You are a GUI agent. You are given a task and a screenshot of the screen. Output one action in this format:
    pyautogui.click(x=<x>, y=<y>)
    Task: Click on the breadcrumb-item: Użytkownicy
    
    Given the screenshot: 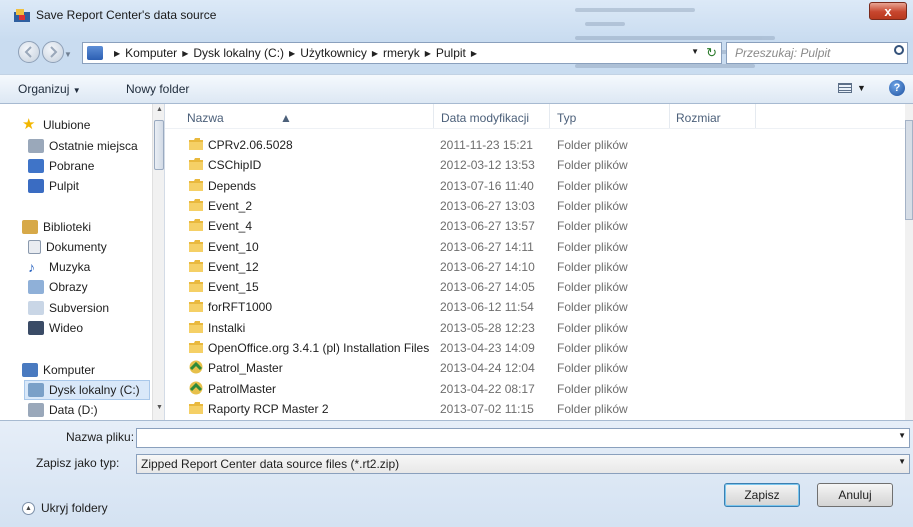 What is the action you would take?
    pyautogui.click(x=333, y=53)
    